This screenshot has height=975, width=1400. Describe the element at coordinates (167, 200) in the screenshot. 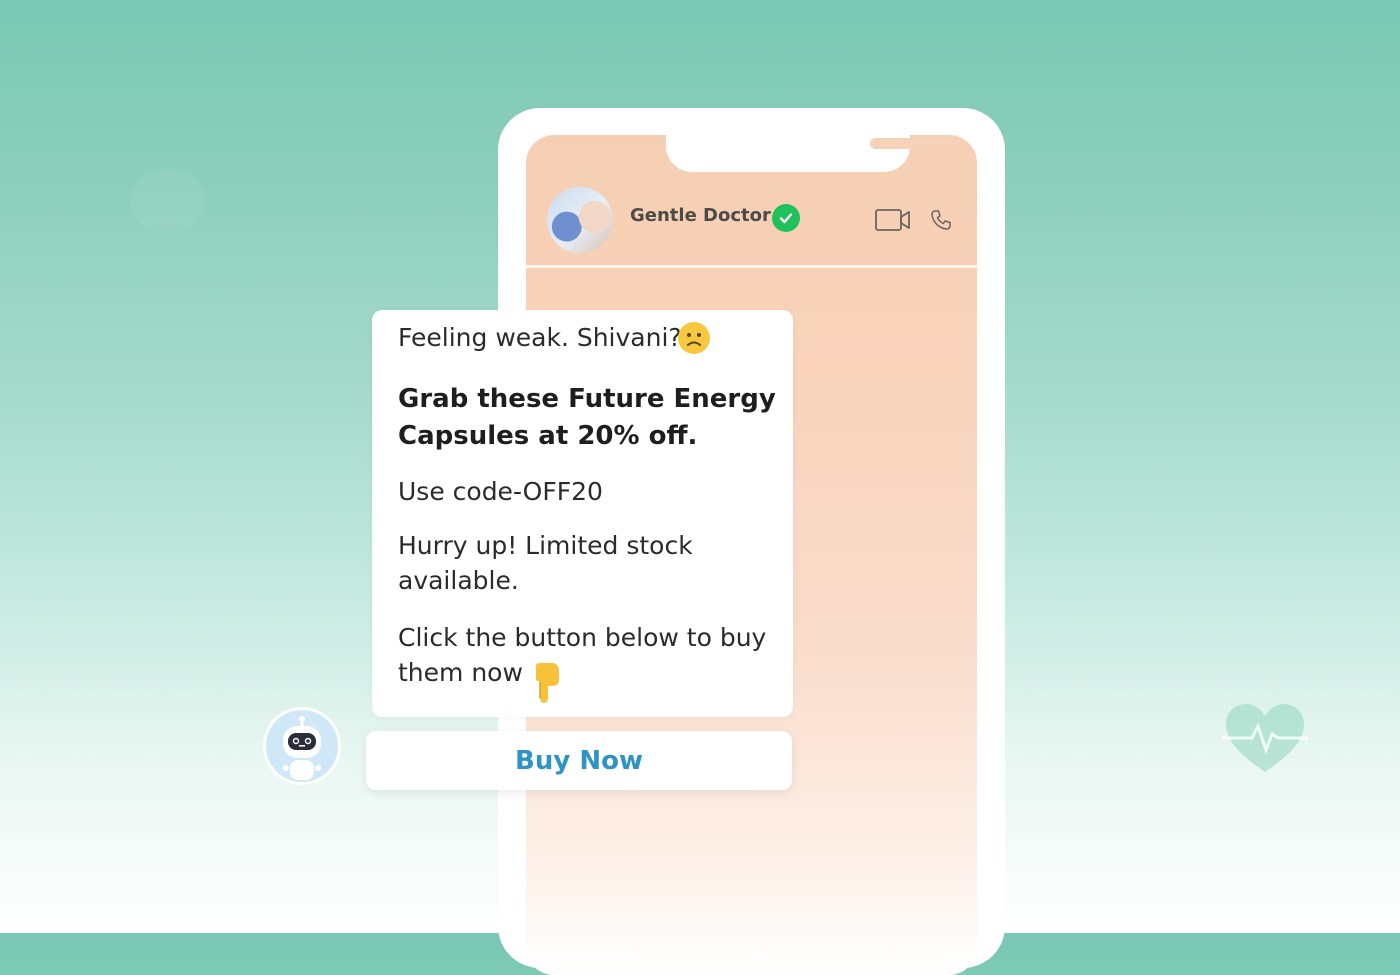

I see `background-blob` at that location.